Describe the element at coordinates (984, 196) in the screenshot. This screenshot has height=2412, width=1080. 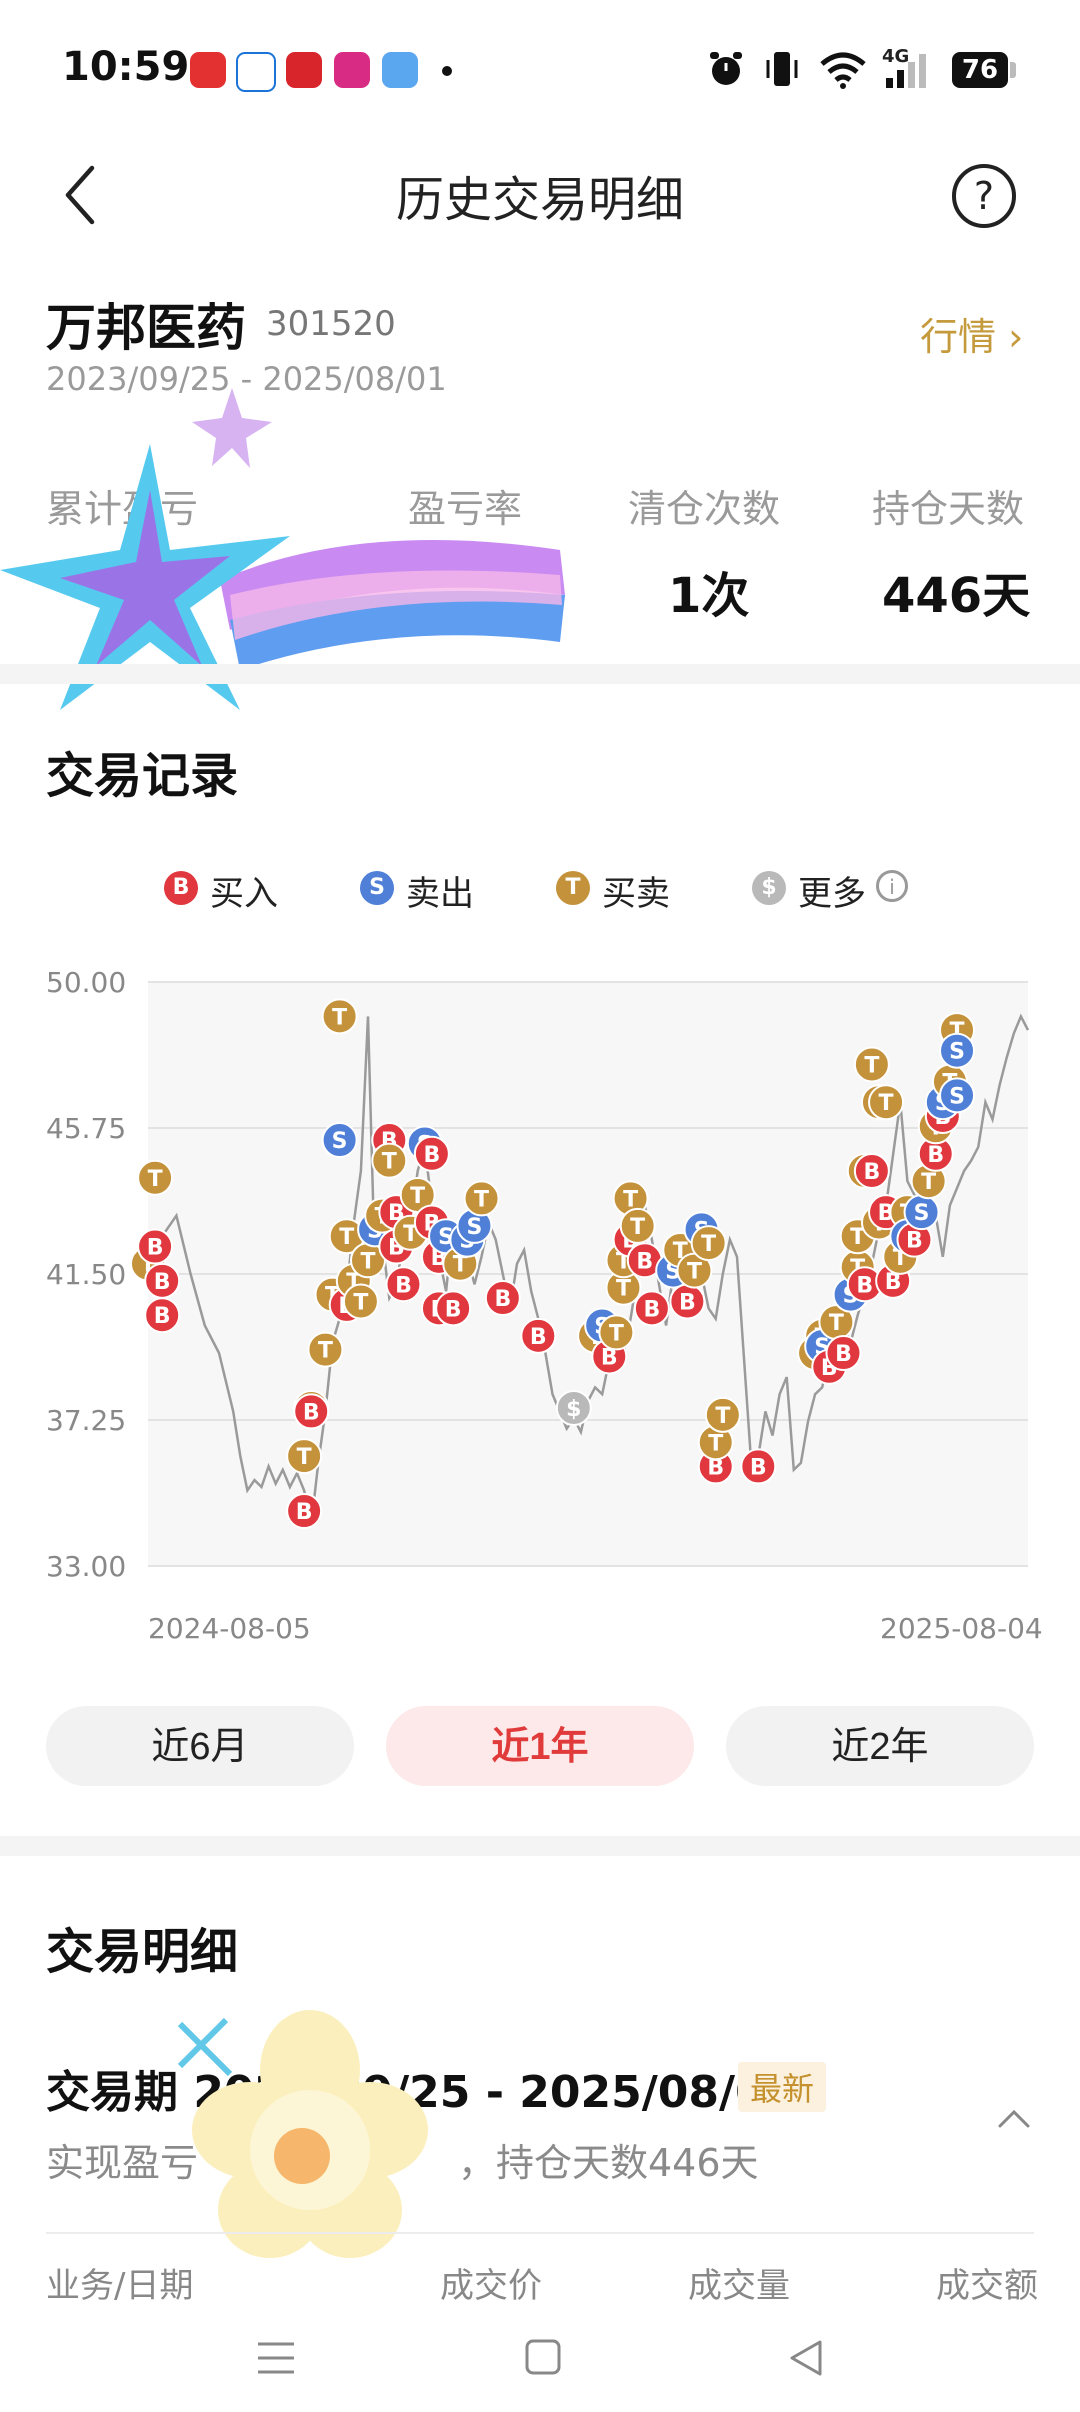
I see `question-circle-icon: ?` at that location.